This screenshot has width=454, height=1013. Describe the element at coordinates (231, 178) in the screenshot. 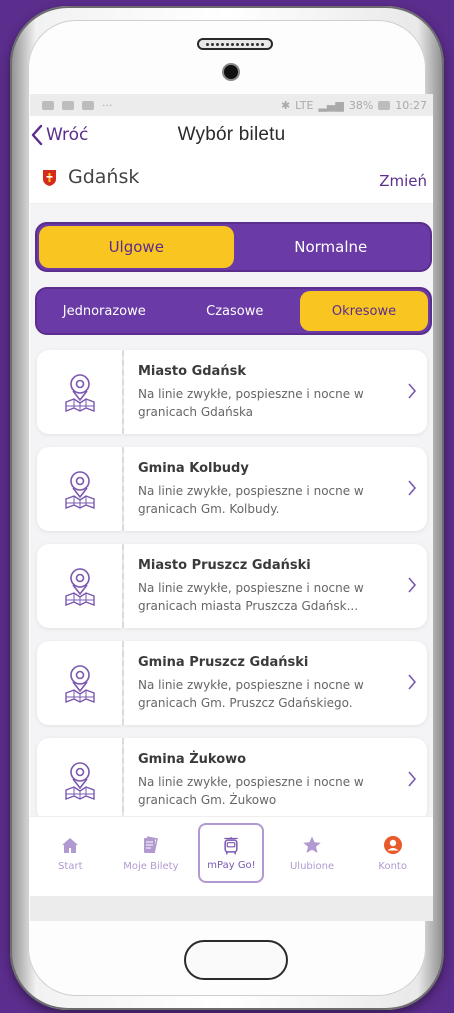

I see `city-selector: Gdańsk Zmień` at that location.